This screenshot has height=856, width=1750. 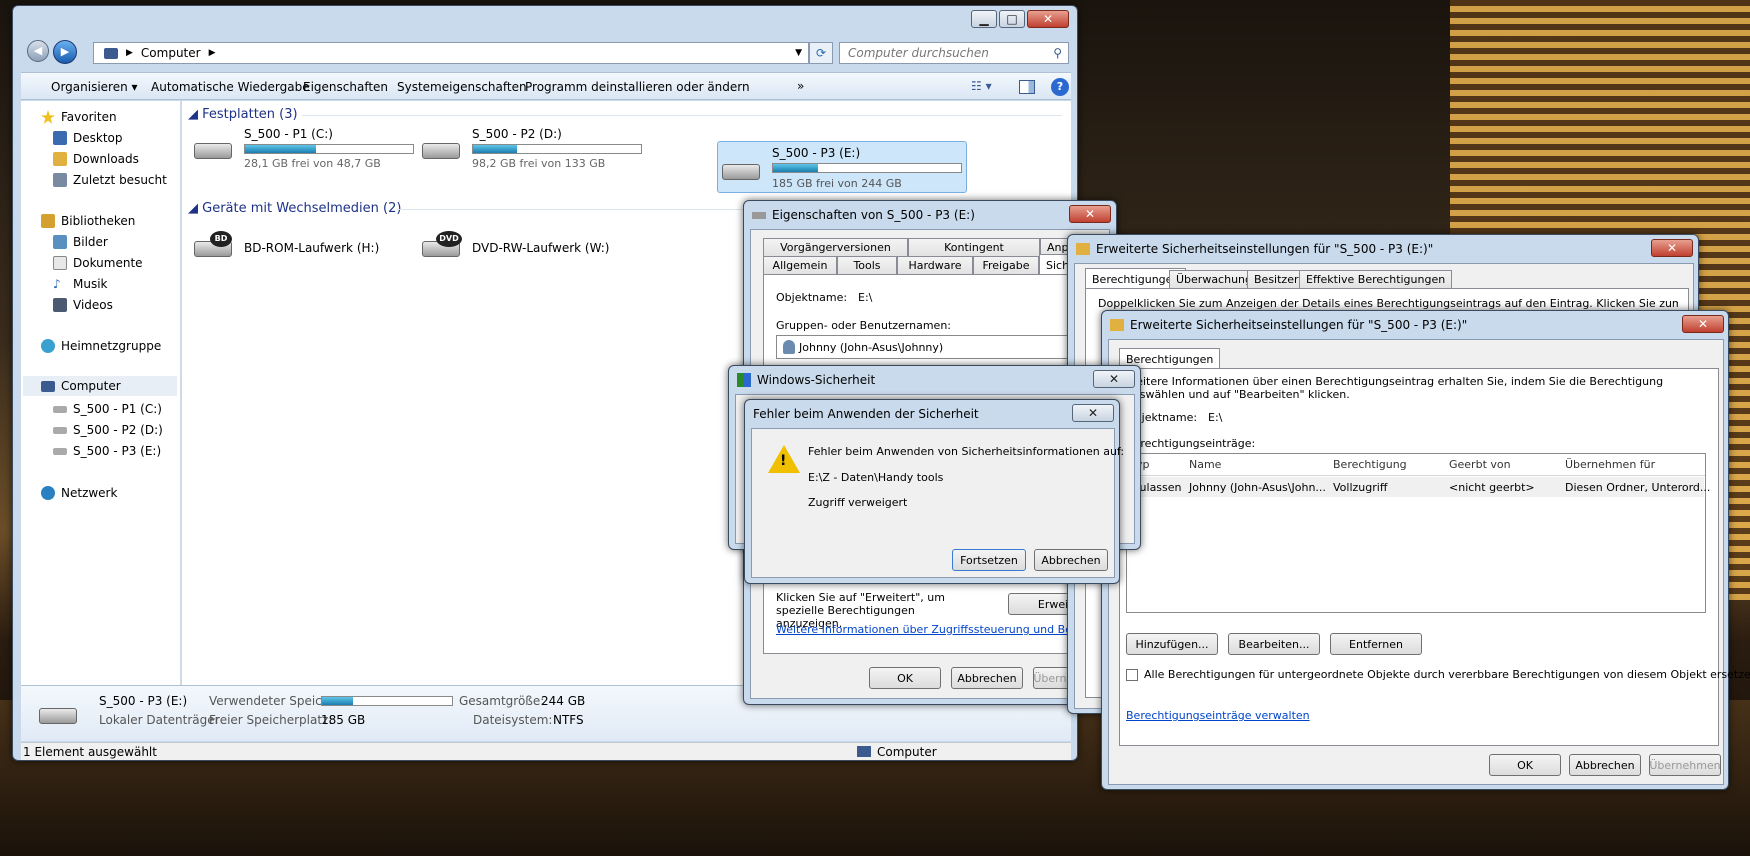 I want to click on warning-exclamation: !, so click(x=783, y=461).